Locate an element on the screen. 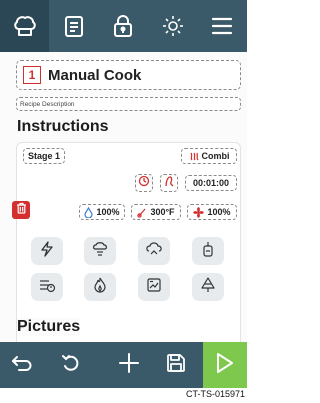 The image size is (320, 403). back-button is located at coordinates (22, 365).